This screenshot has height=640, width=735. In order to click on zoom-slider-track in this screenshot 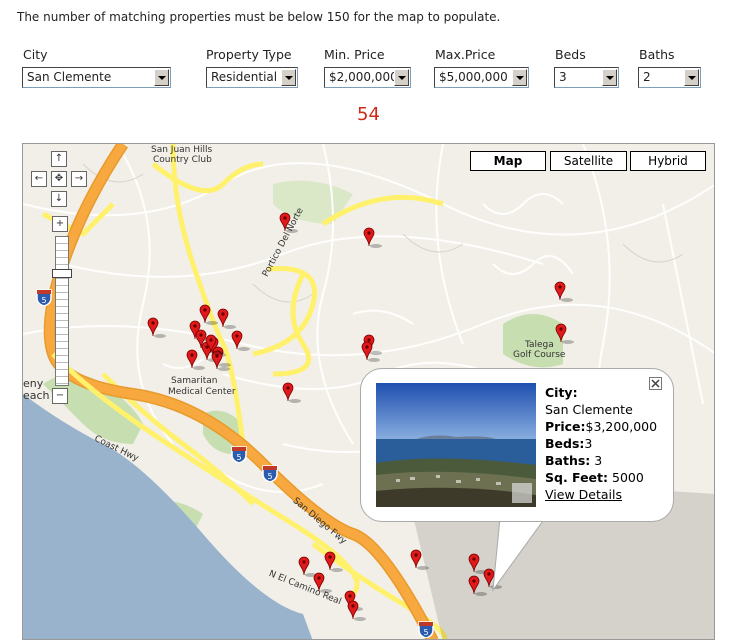, I will do `click(62, 311)`.